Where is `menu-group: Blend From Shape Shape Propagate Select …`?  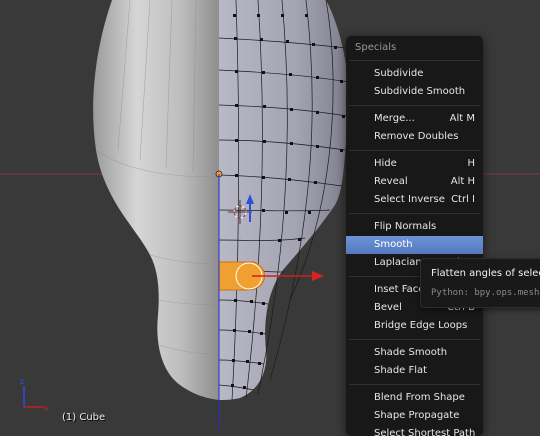
menu-group: Blend From Shape Shape Propagate Select … is located at coordinates (414, 412).